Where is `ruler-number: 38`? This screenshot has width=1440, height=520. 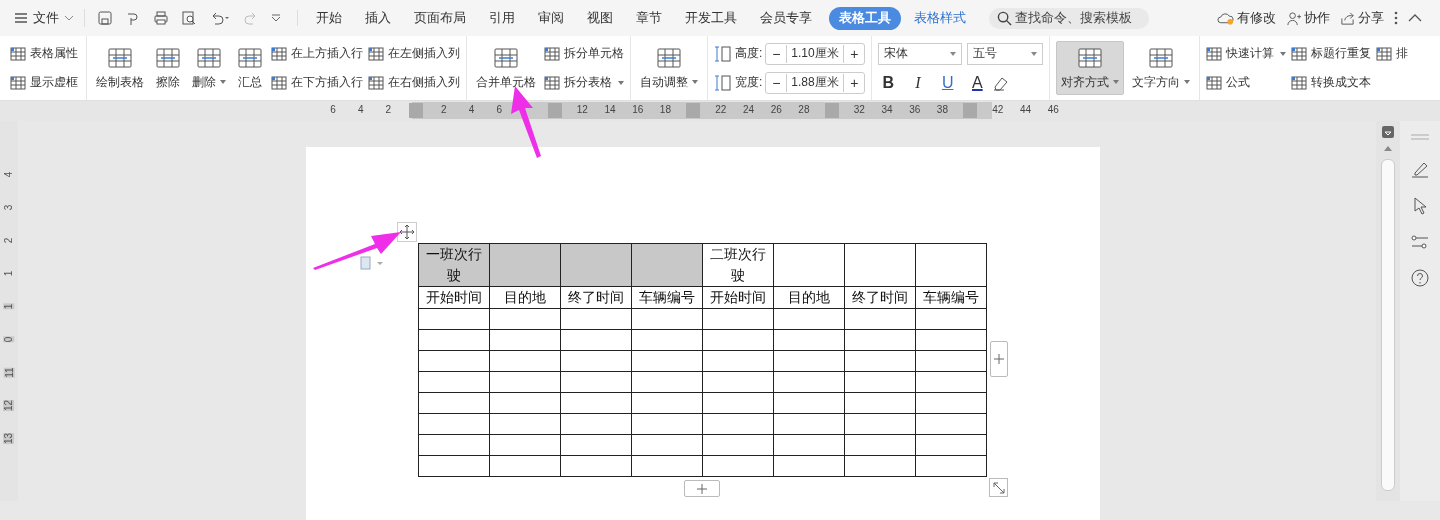 ruler-number: 38 is located at coordinates (942, 109).